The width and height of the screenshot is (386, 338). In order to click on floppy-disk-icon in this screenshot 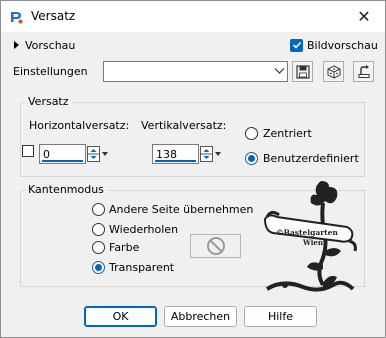, I will do `click(302, 71)`.